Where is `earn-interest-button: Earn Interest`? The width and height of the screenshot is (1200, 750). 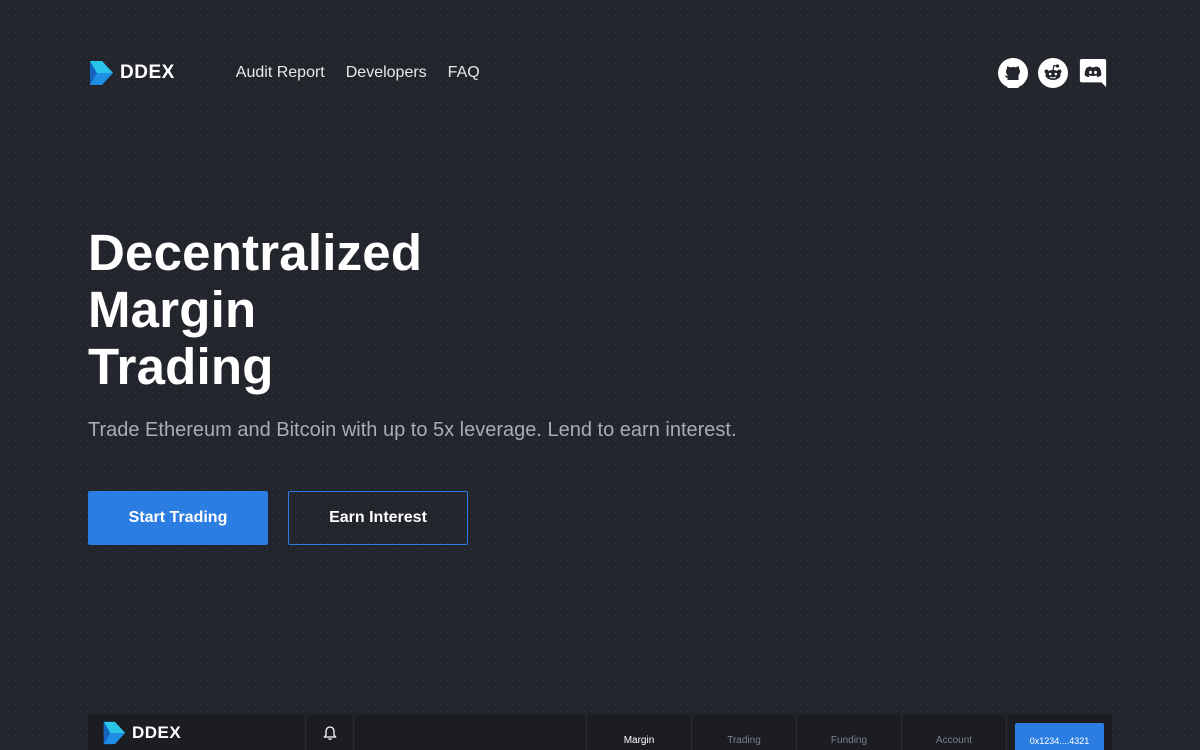 earn-interest-button: Earn Interest is located at coordinates (378, 518).